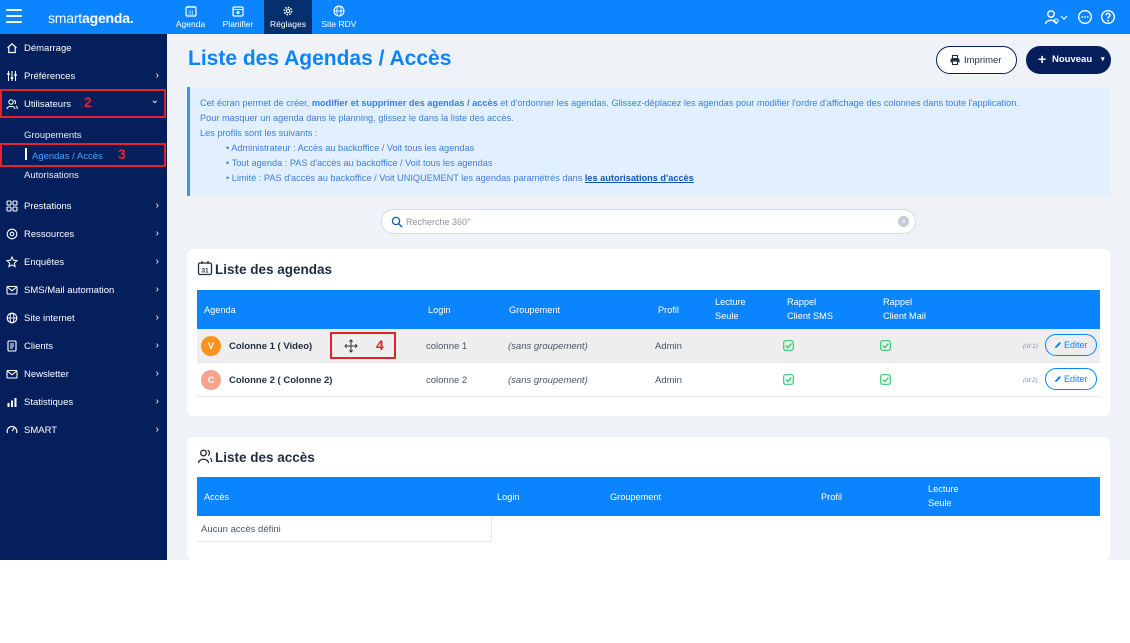 This screenshot has width=1130, height=643. What do you see at coordinates (256, 103) in the screenshot?
I see `info-text: Cet écran permet de créer,` at bounding box center [256, 103].